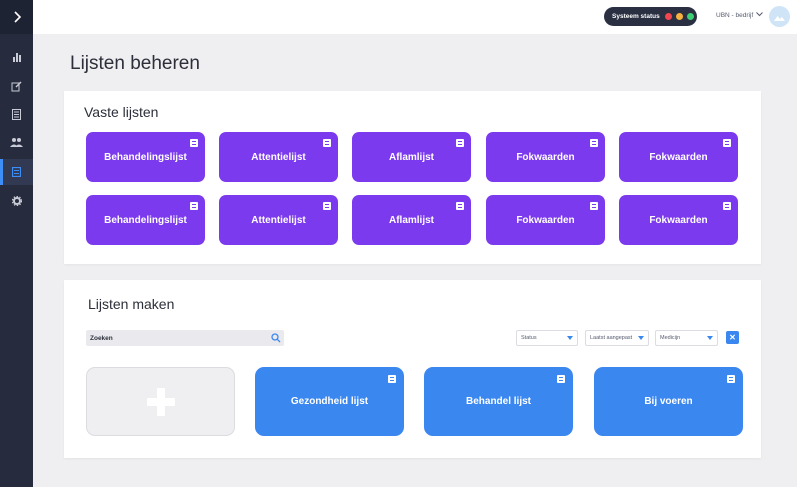  What do you see at coordinates (121, 112) in the screenshot?
I see `fixed-lists-title: Vaste lijsten` at bounding box center [121, 112].